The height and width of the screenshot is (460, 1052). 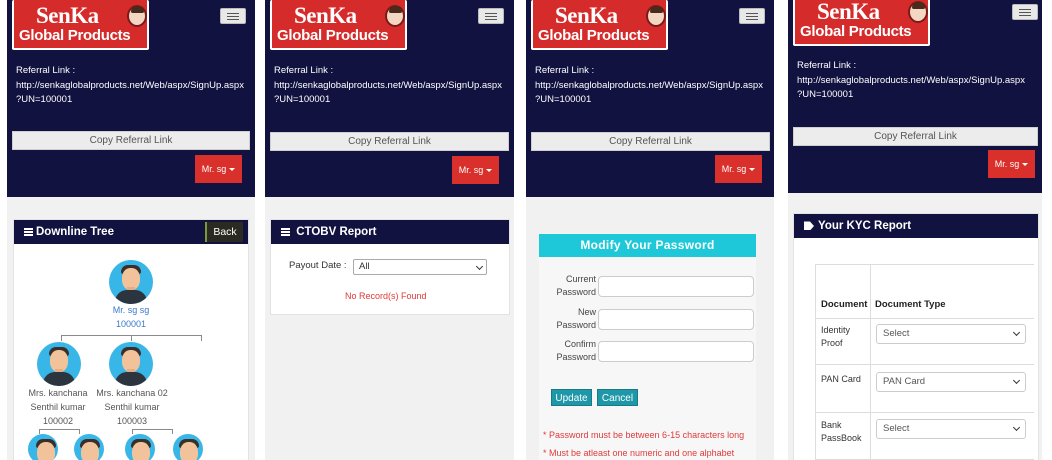 I want to click on current-password-input, so click(x=676, y=286).